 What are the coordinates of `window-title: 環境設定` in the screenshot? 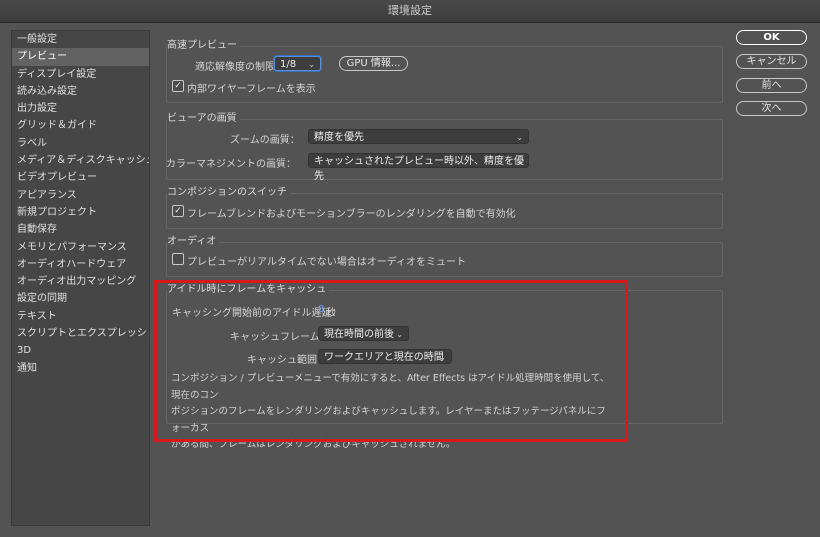 It's located at (410, 10).